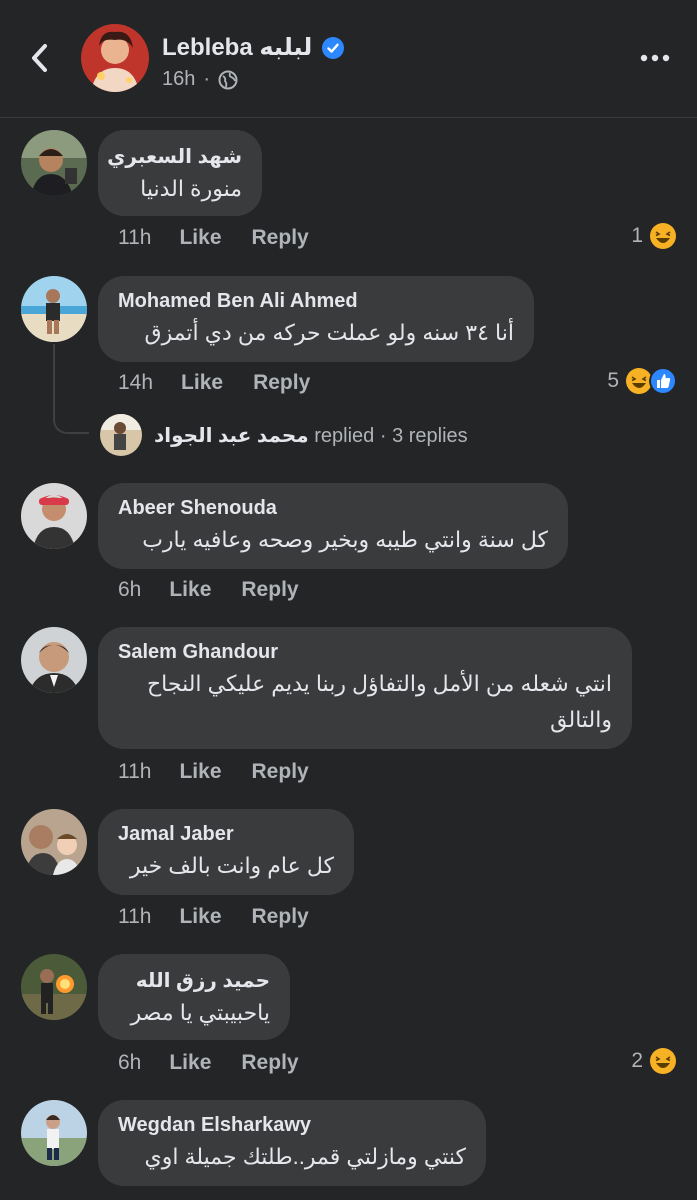 The image size is (697, 1200). What do you see at coordinates (174, 156) in the screenshot?
I see `comment-author: شهد السعبري` at bounding box center [174, 156].